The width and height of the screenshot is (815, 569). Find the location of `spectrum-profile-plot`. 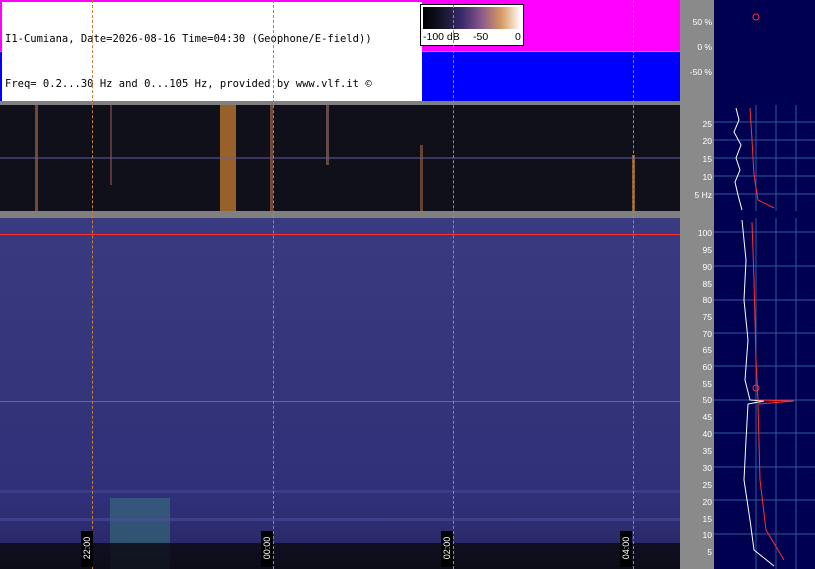

spectrum-profile-plot is located at coordinates (764, 291).